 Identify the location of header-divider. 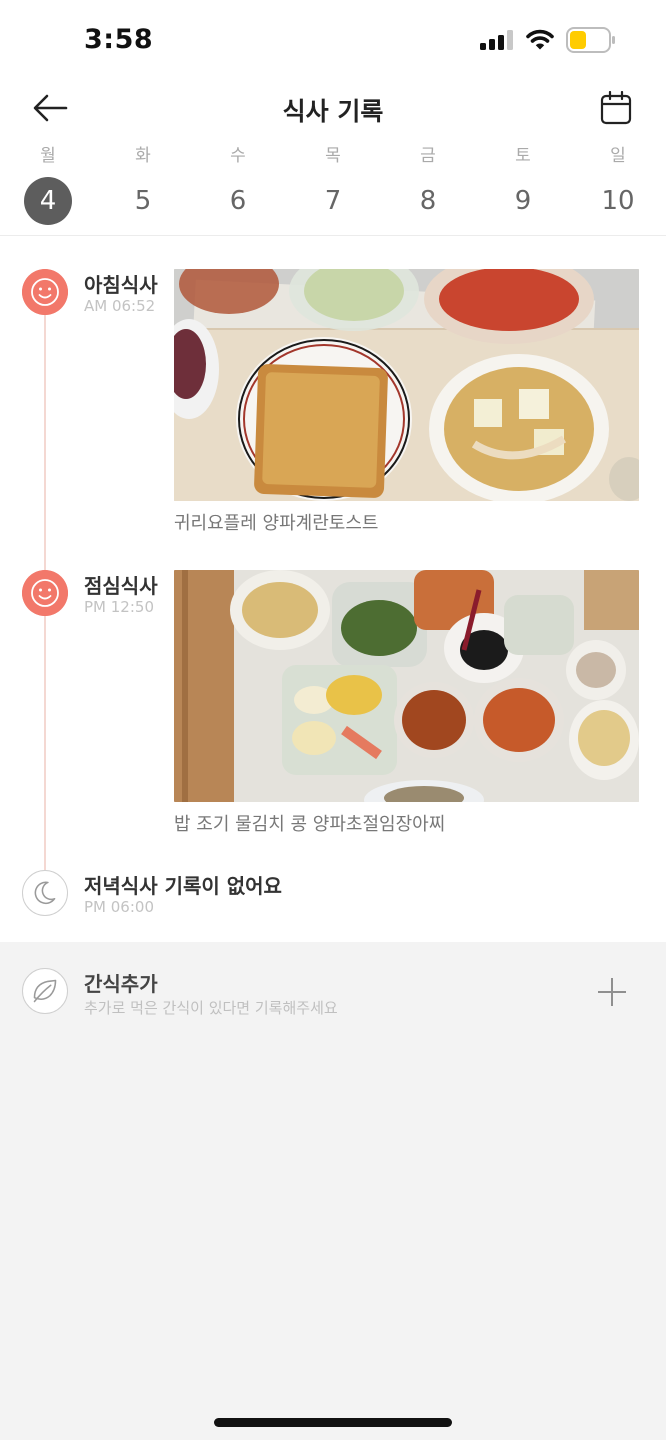
(333, 235).